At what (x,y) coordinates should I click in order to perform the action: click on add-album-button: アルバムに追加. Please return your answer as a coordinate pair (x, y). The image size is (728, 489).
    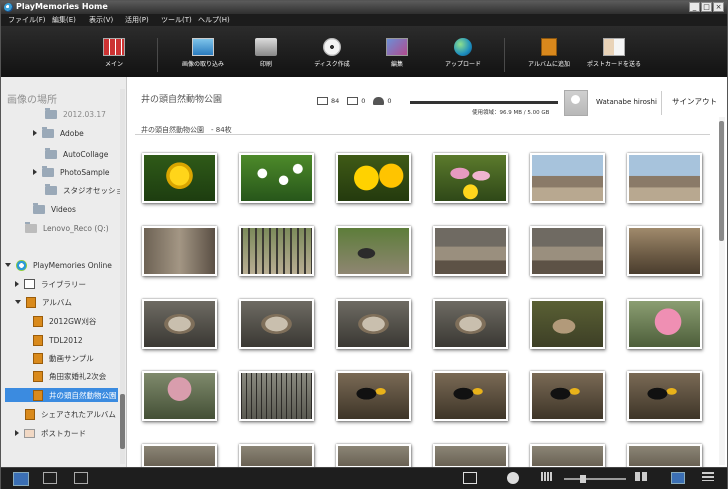
    Looking at the image, I should click on (549, 53).